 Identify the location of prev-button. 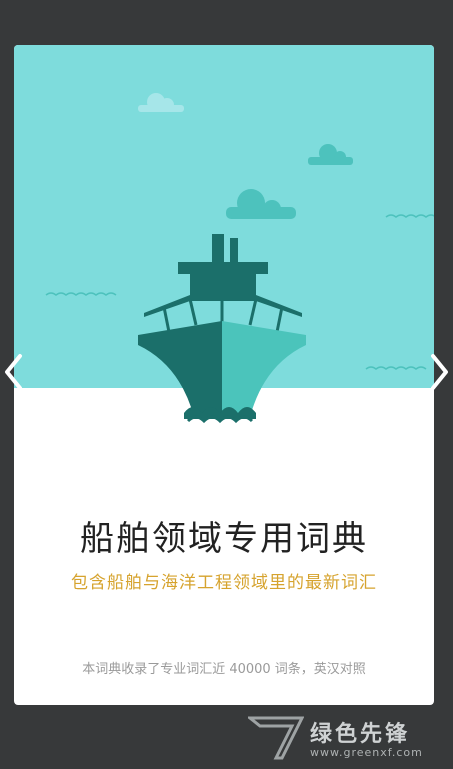
(14, 372).